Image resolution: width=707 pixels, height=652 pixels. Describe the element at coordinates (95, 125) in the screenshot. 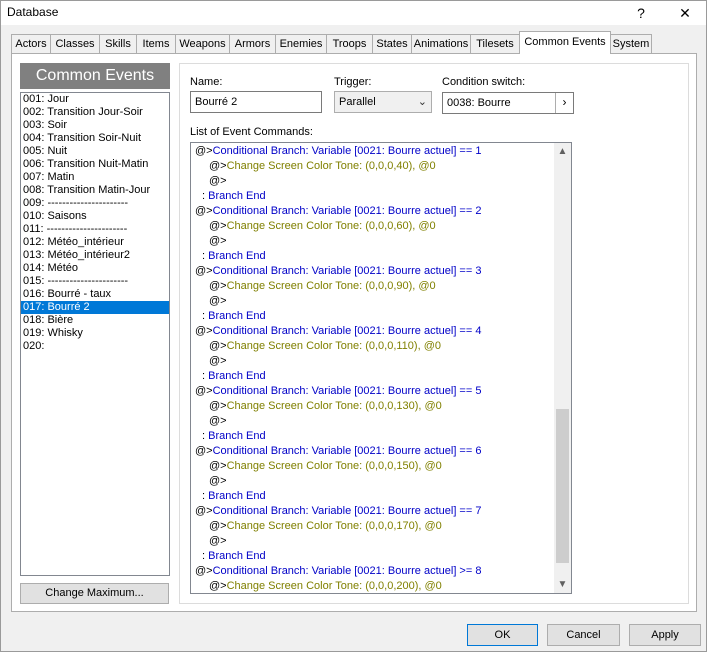

I see `common-event-item: 003: Soir` at that location.